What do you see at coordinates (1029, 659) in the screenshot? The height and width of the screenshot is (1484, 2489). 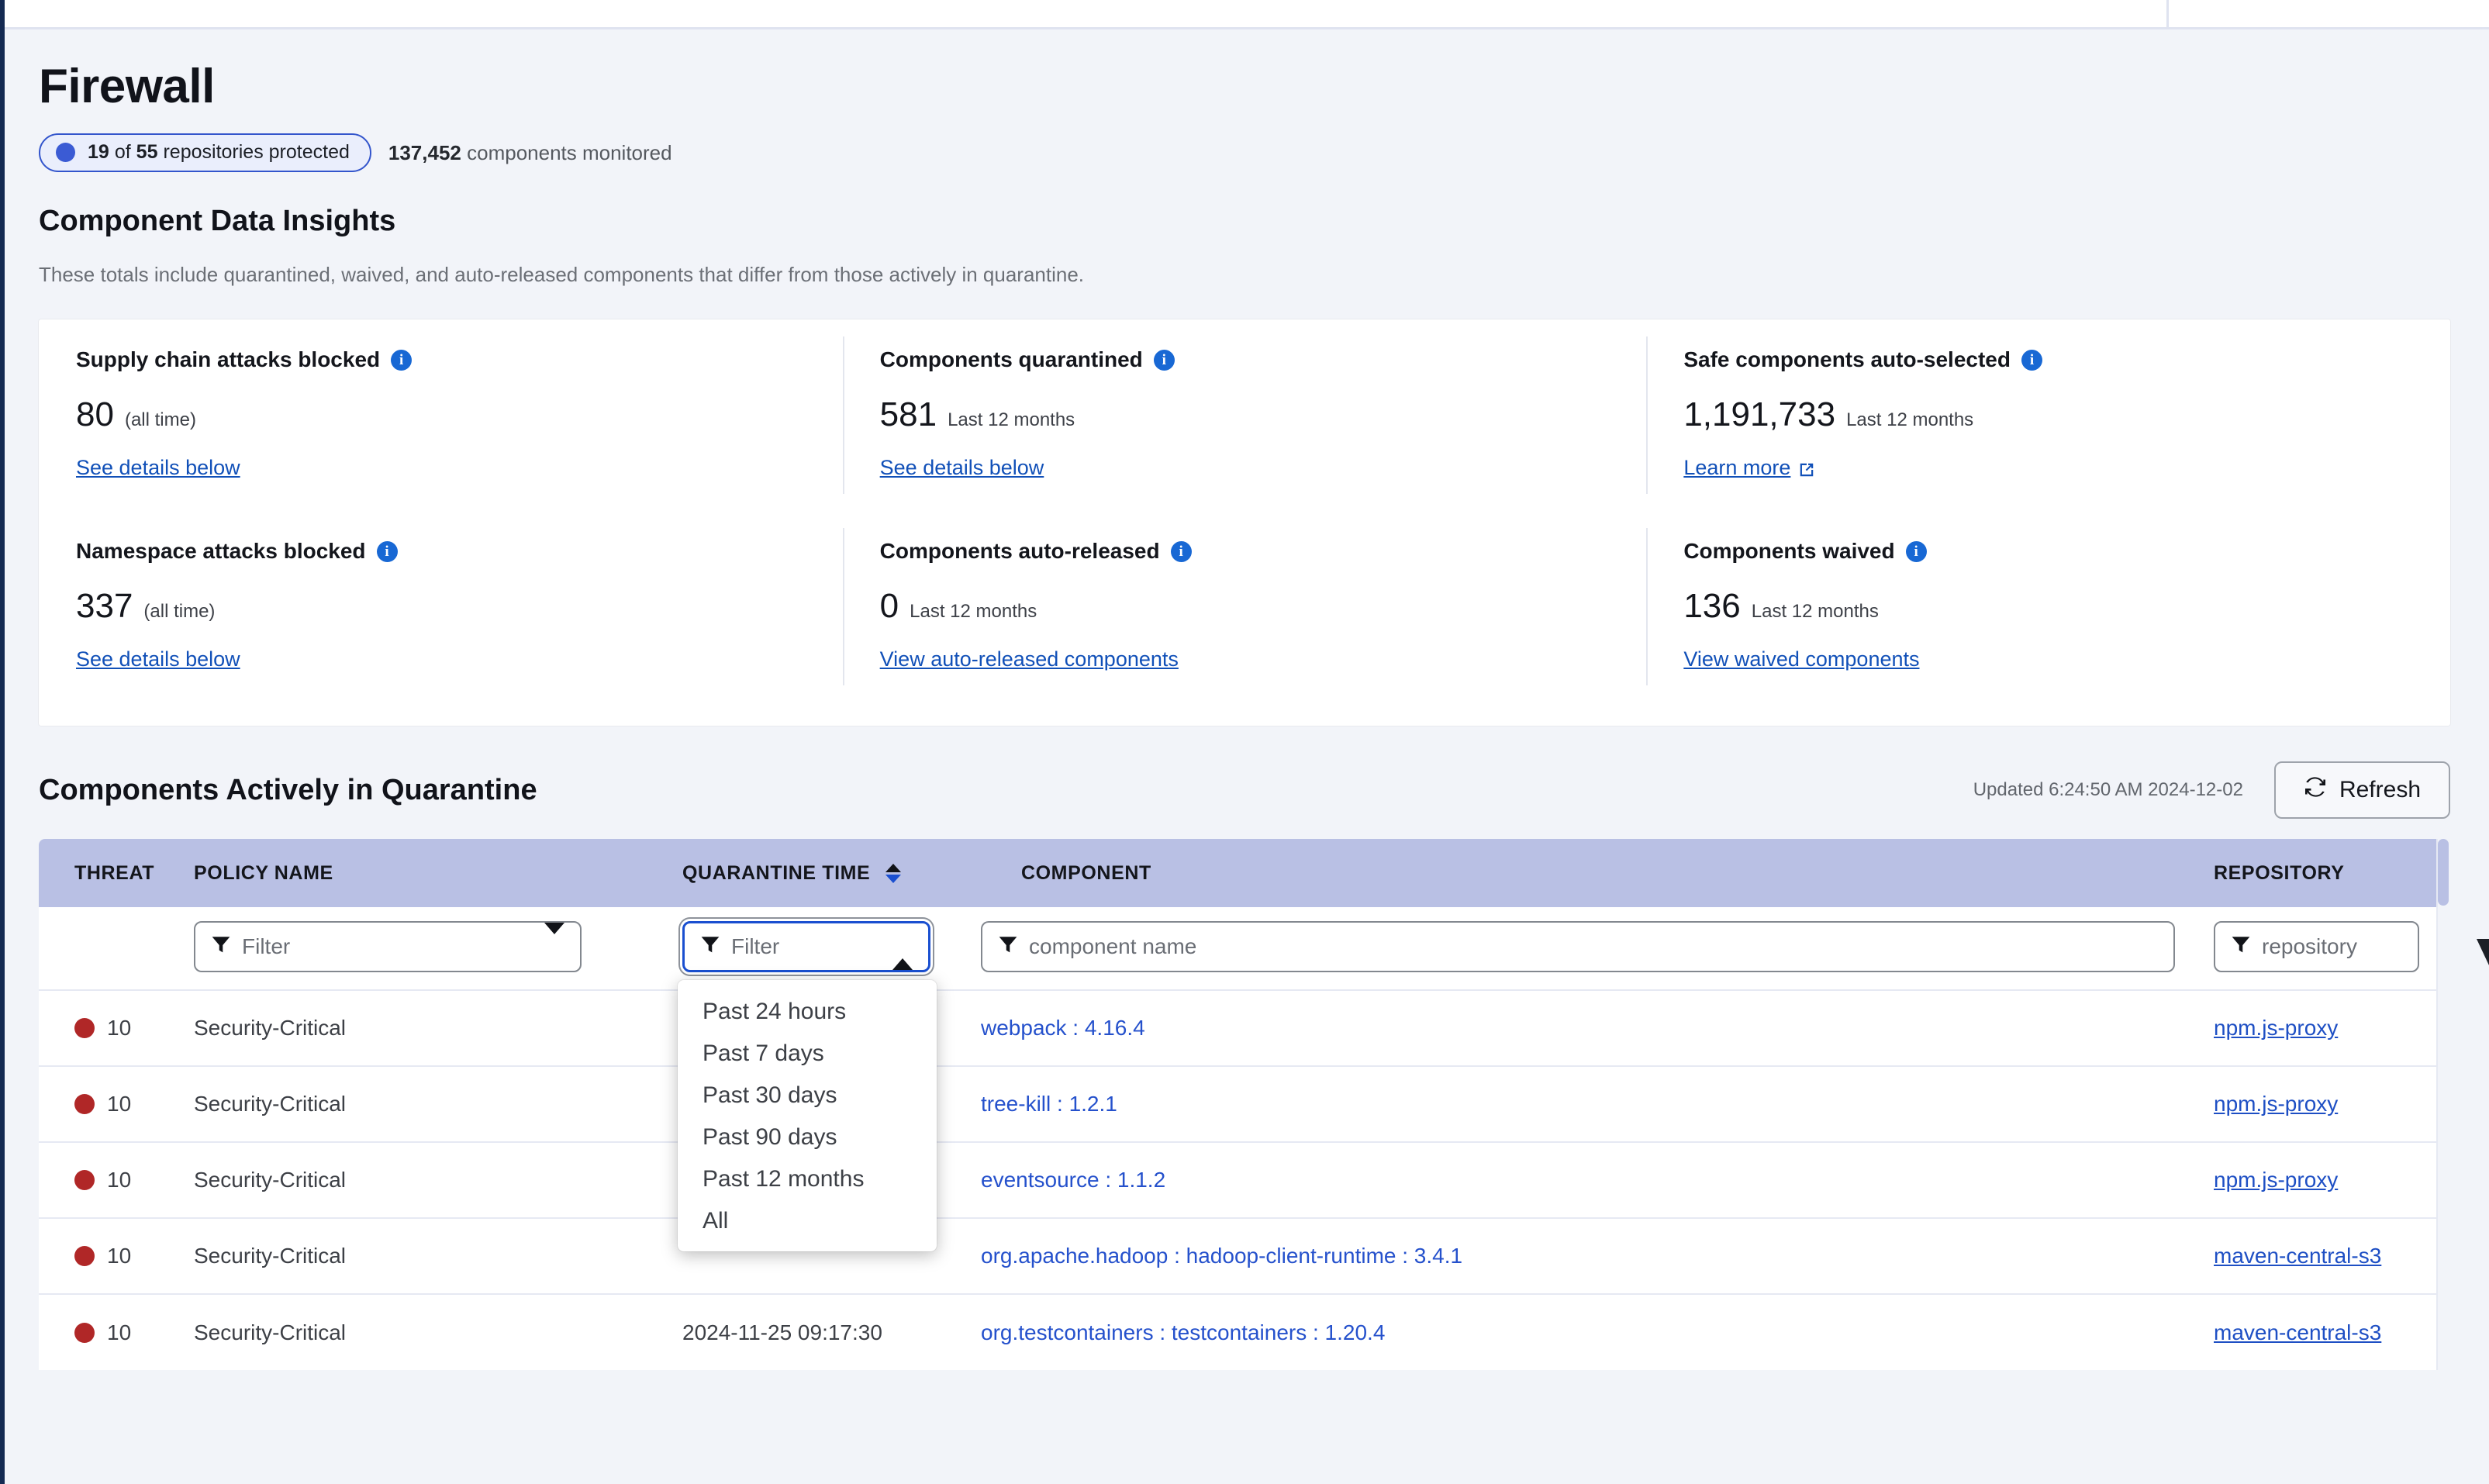 I see `stat-link-view-auto-released-components: View auto-released components` at bounding box center [1029, 659].